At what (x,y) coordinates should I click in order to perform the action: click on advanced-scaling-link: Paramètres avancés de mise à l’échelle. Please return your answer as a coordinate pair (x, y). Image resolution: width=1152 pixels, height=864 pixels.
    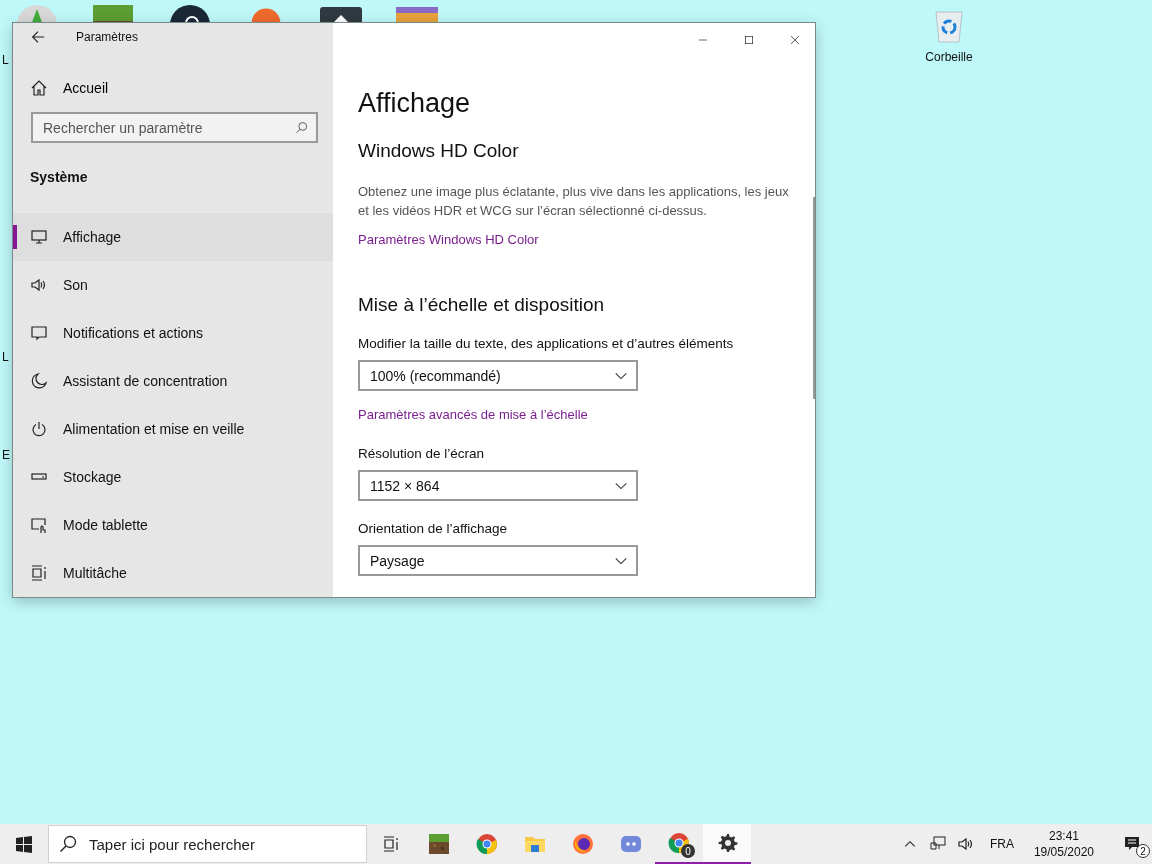
    Looking at the image, I should click on (473, 414).